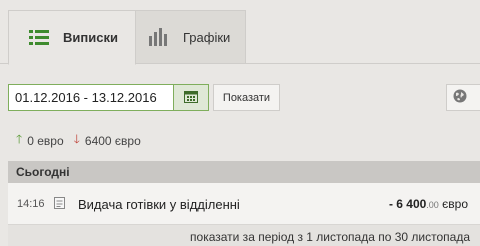  I want to click on date-range-input: 01.12.2016 - 13.12.2016, so click(91, 97).